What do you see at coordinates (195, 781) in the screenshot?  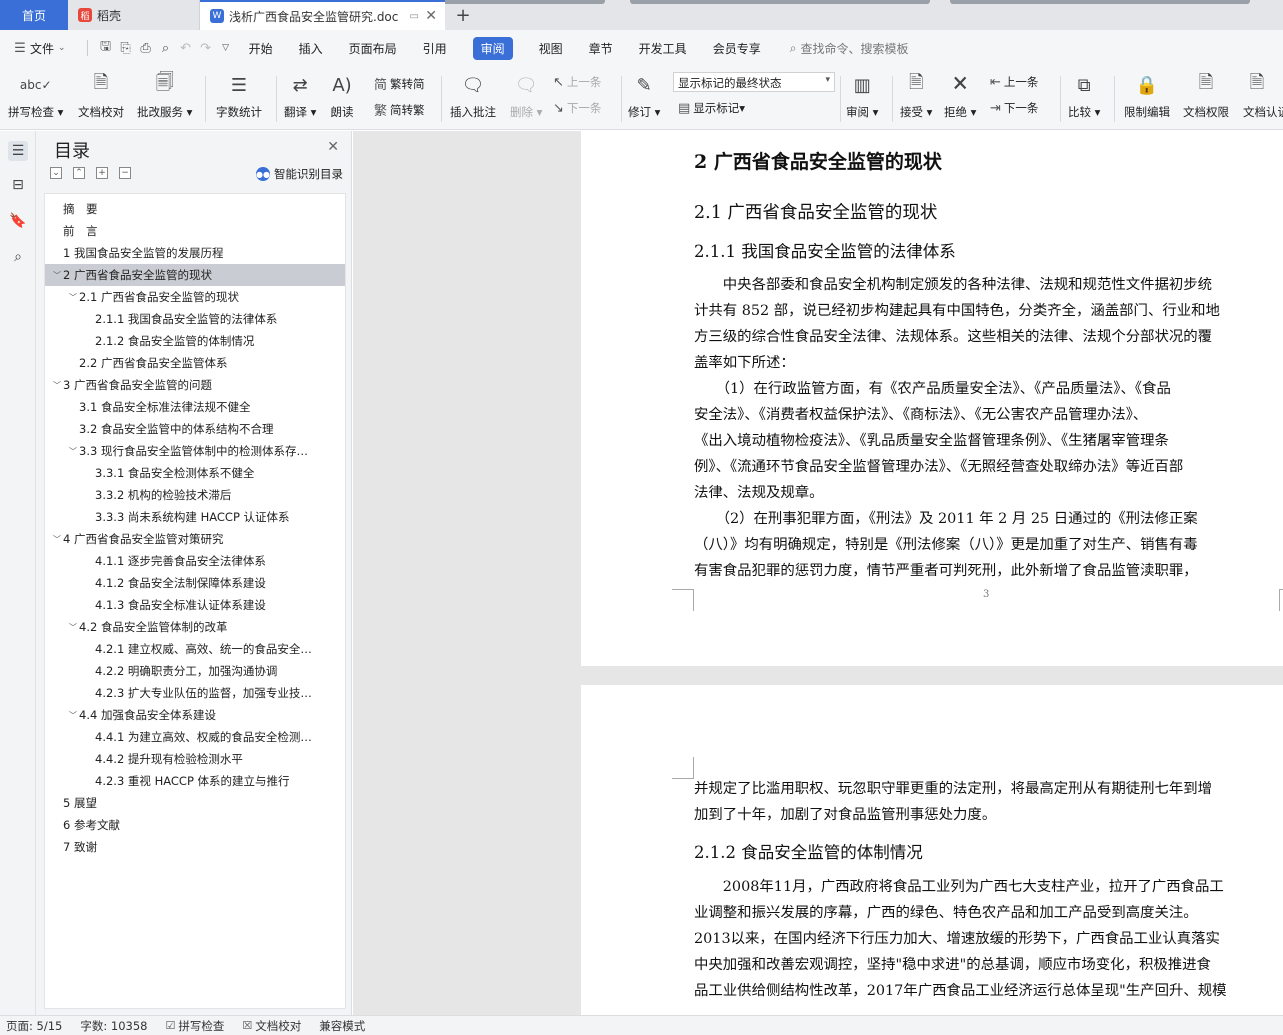 I see `toc-item: 4.2.3 重视 HACCP 体系的建立与推行` at bounding box center [195, 781].